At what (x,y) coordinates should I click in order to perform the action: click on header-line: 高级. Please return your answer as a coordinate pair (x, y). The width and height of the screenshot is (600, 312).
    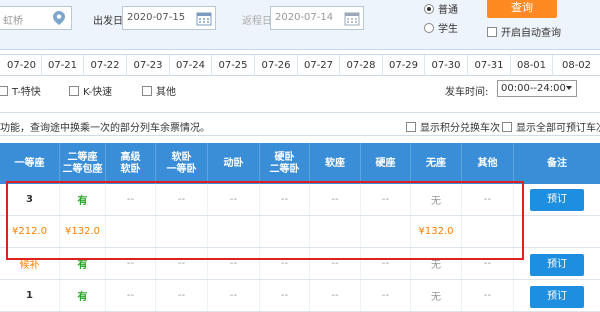
    Looking at the image, I should click on (130, 157).